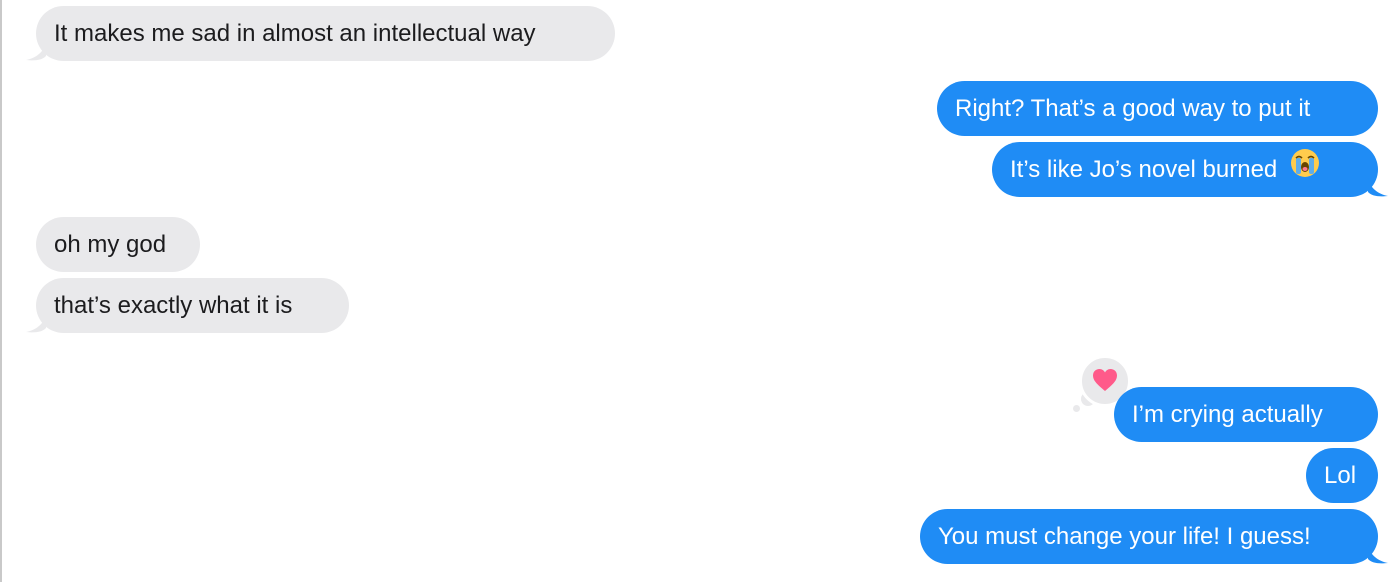  I want to click on message-bubble-sent: It’s like Jo’s novel burned, so click(1185, 169).